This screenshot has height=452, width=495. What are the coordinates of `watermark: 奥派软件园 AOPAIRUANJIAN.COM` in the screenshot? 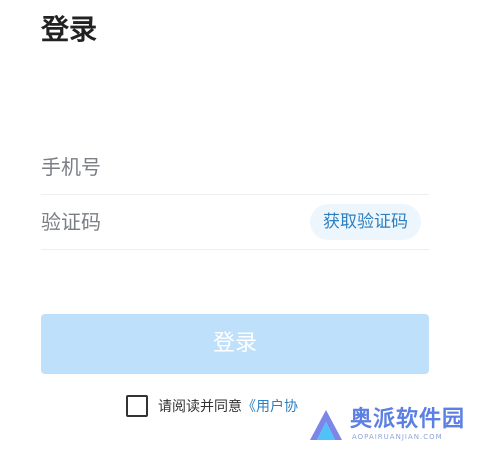 It's located at (395, 425).